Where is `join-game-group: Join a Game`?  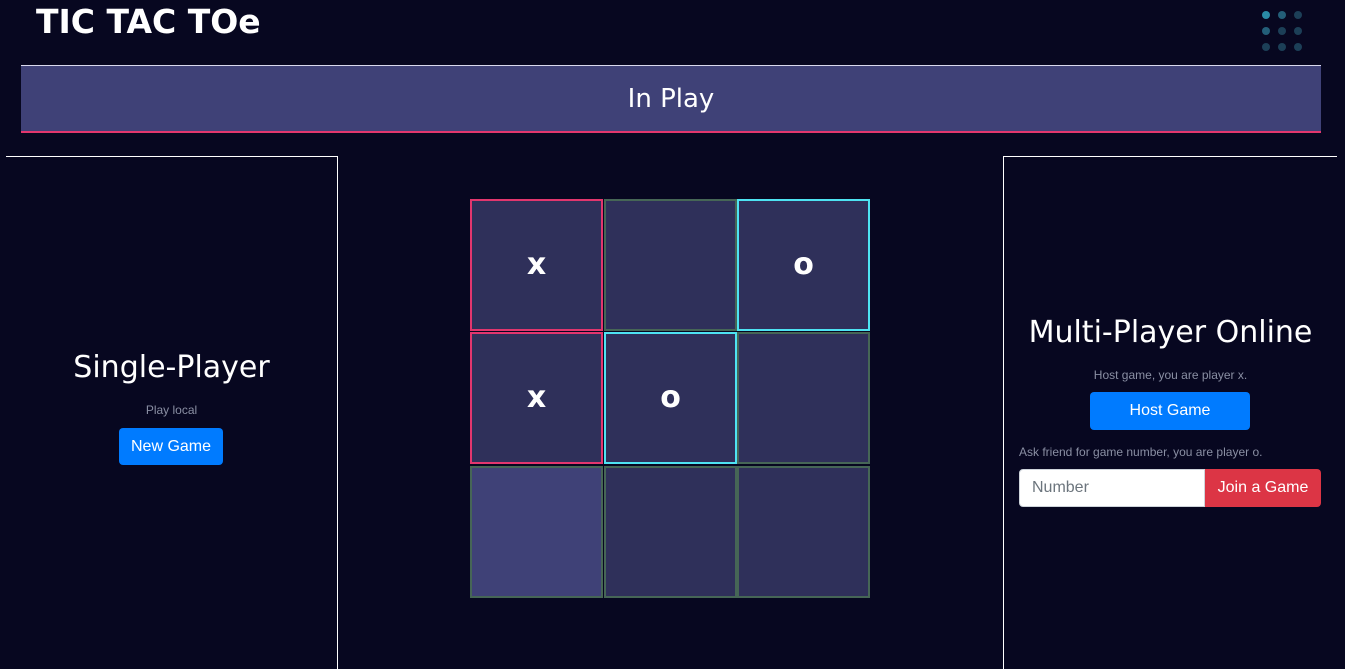 join-game-group: Join a Game is located at coordinates (1170, 488).